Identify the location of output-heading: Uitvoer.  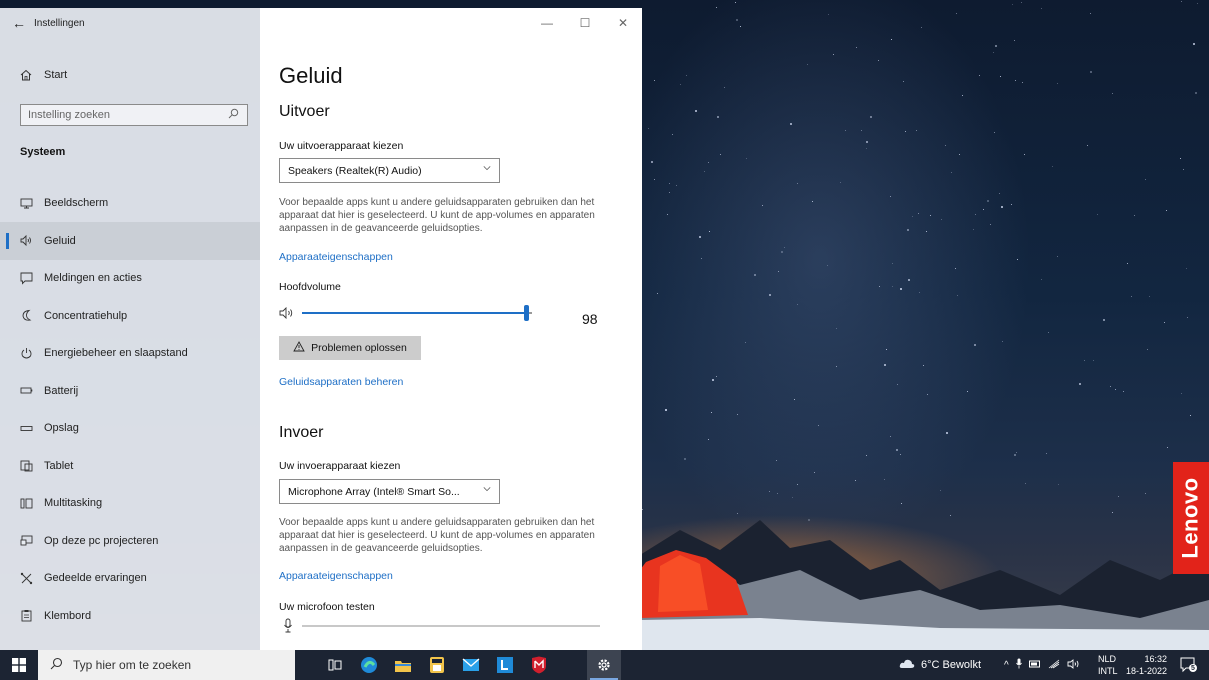
(304, 111).